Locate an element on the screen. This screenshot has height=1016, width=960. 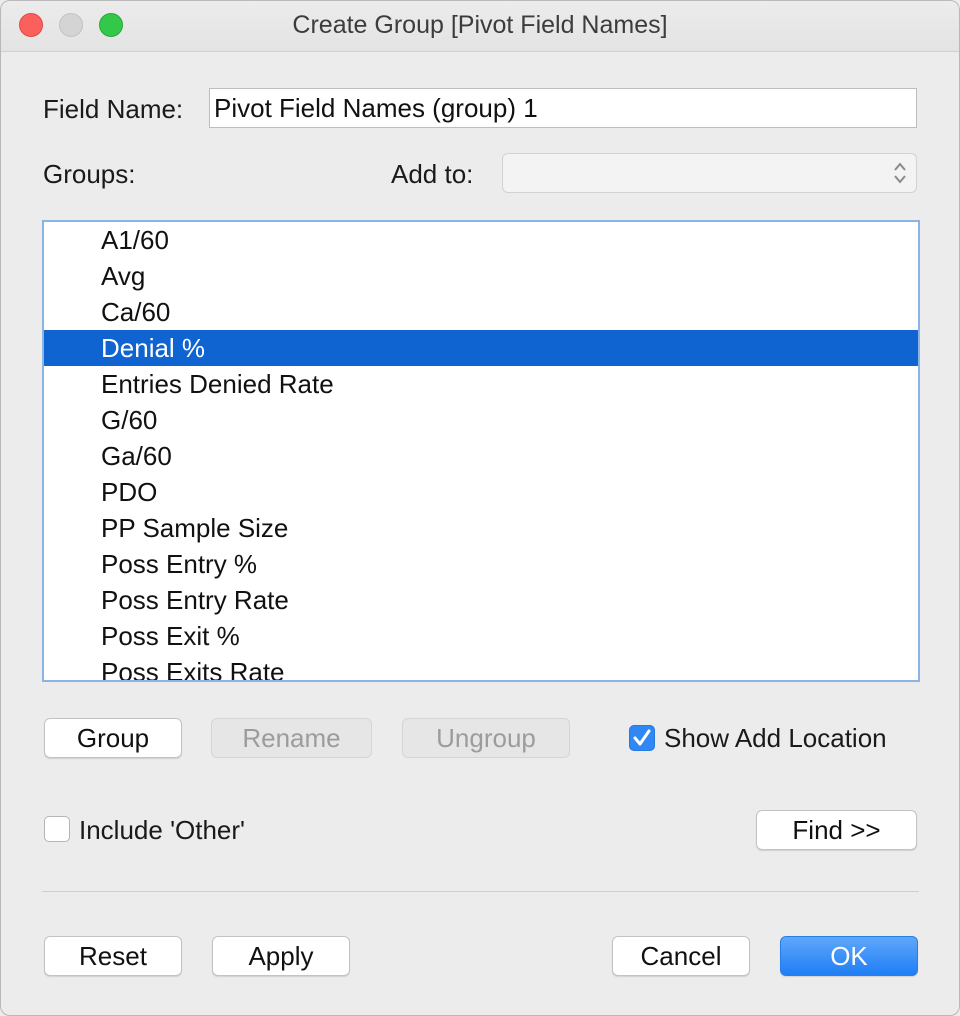
group-button: Group is located at coordinates (113, 738).